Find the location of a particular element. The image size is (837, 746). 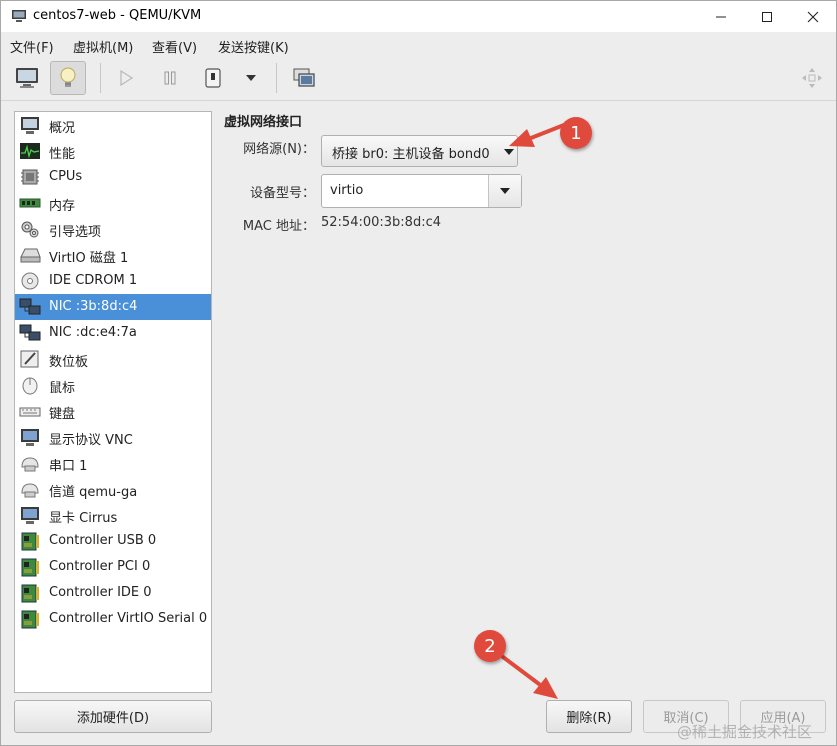

screenshot-icon is located at coordinates (304, 77).